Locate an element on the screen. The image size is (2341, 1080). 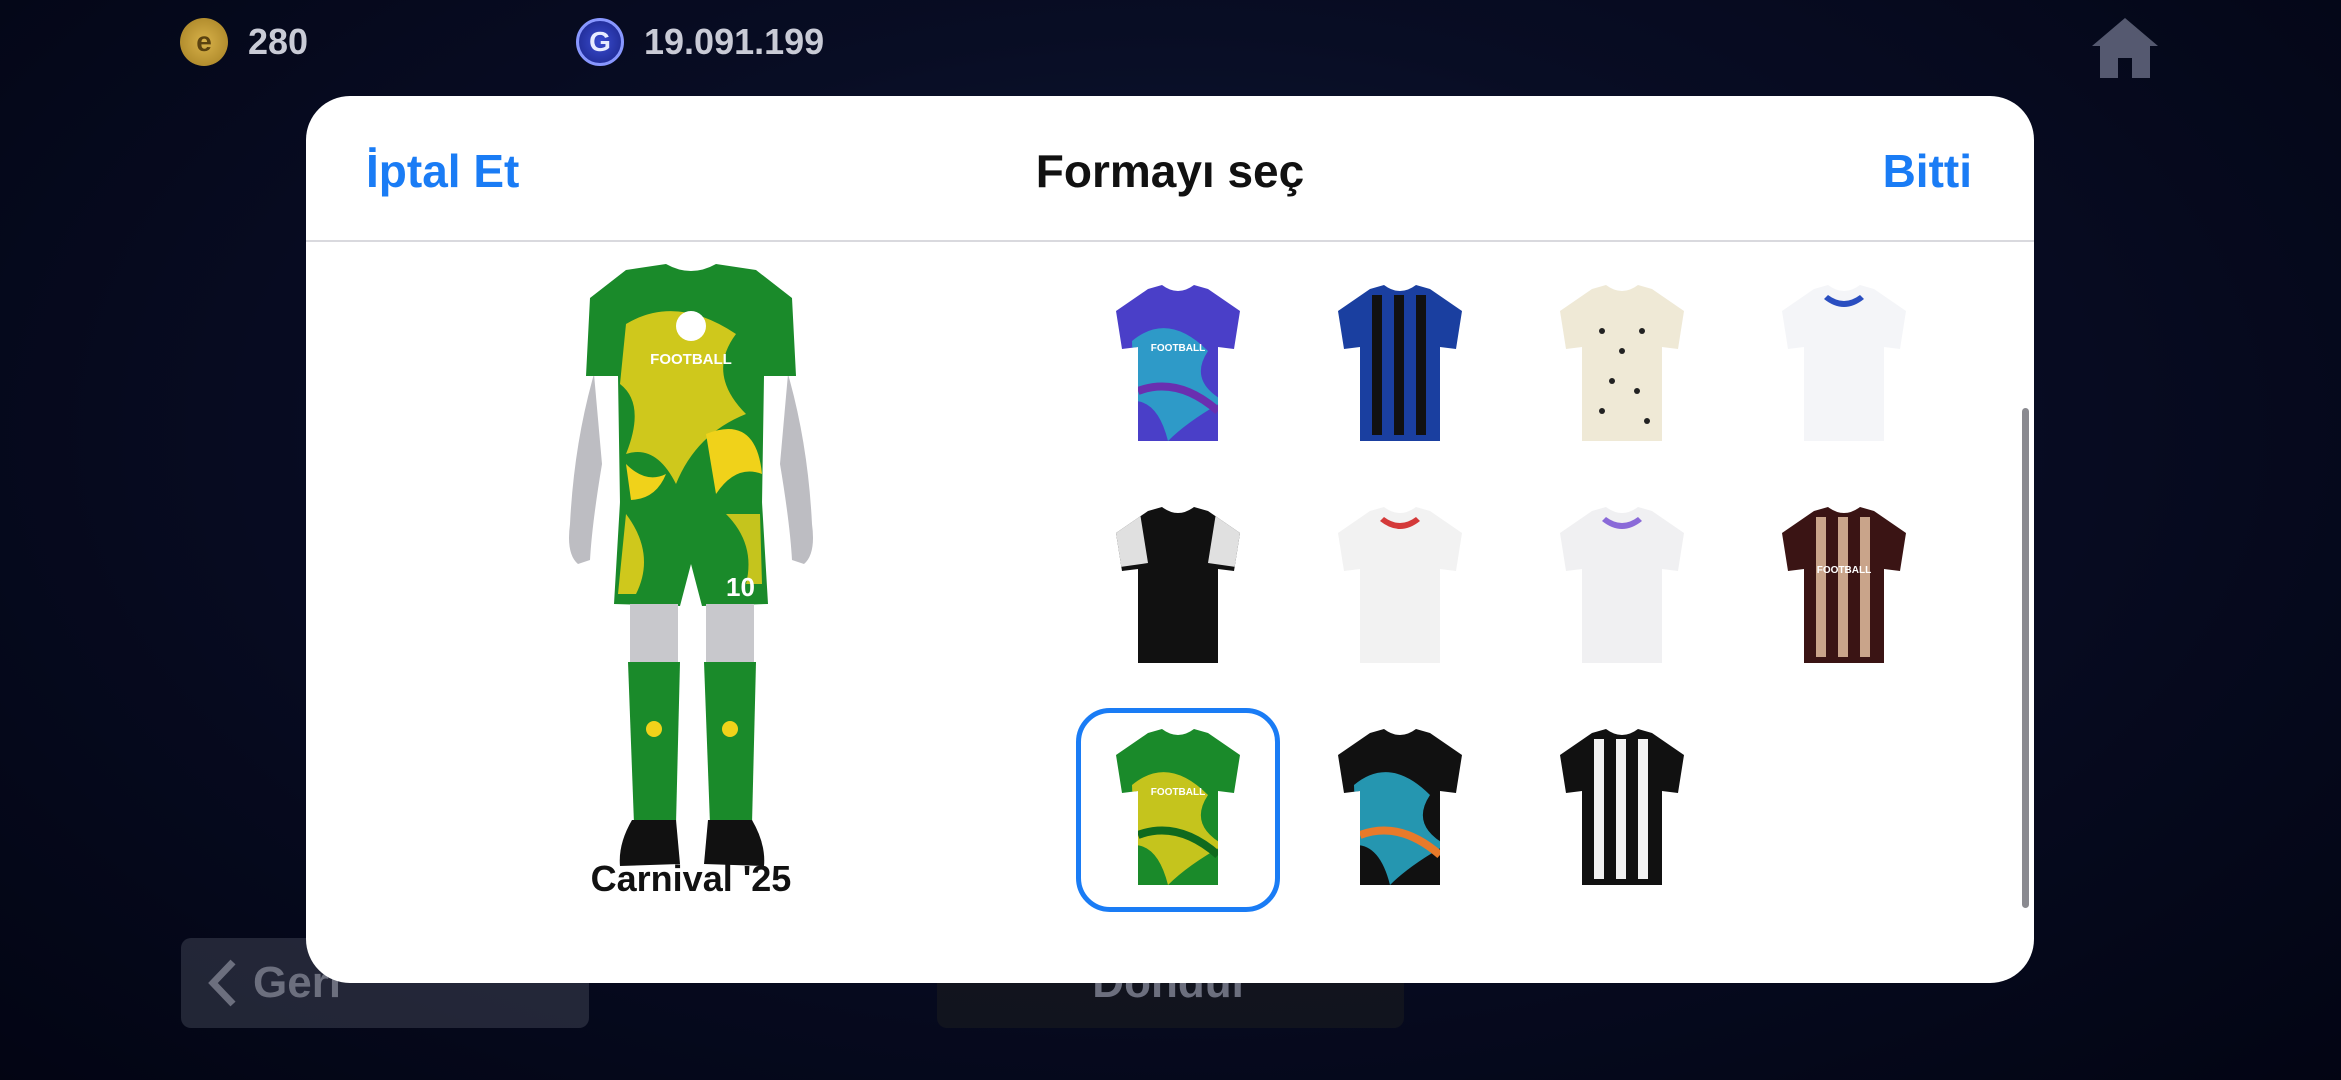
home-icon is located at coordinates (2125, 48).